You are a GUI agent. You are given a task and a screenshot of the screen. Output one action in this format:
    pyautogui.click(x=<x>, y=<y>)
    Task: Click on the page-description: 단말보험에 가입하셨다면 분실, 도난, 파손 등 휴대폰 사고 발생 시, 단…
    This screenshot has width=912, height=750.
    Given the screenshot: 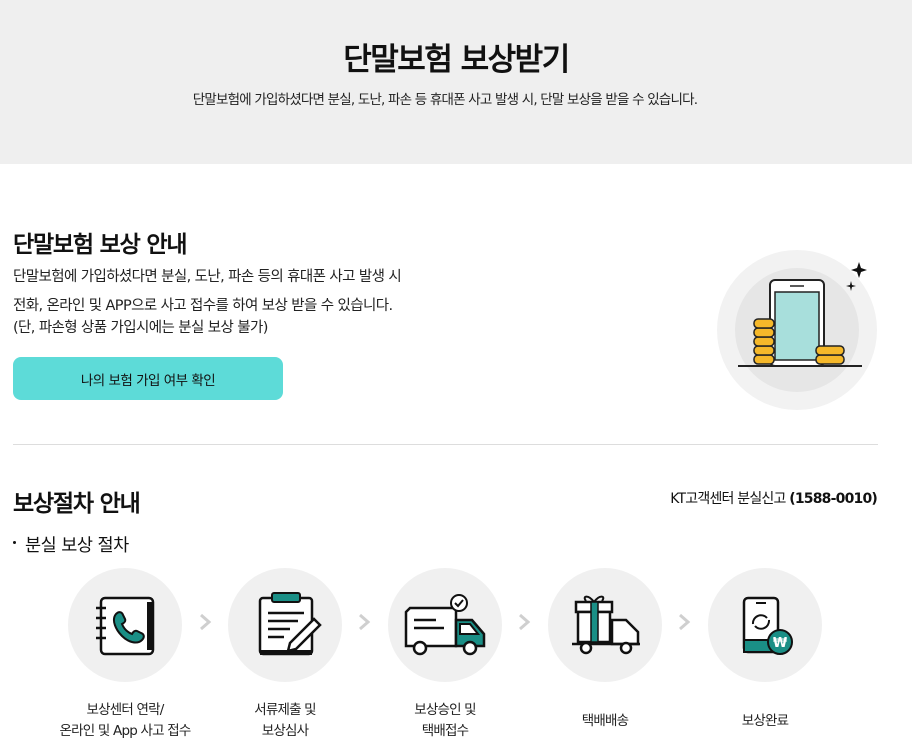 What is the action you would take?
    pyautogui.click(x=445, y=100)
    